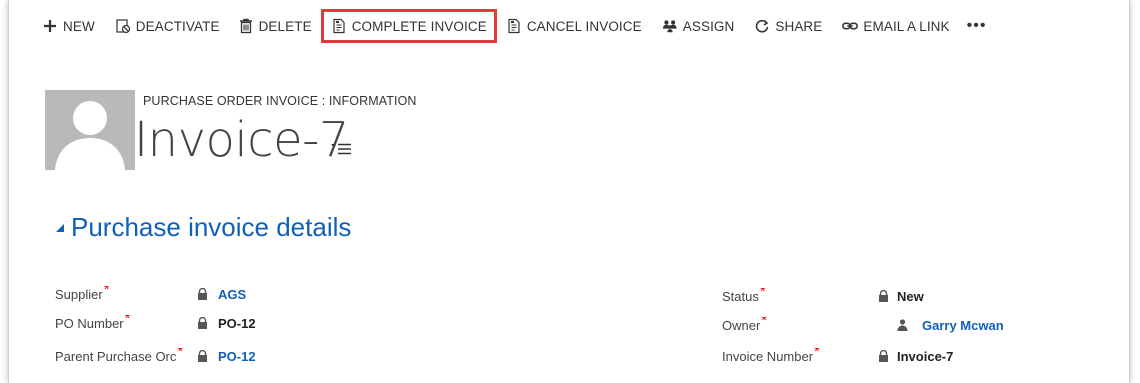  What do you see at coordinates (902, 325) in the screenshot?
I see `user-icon` at bounding box center [902, 325].